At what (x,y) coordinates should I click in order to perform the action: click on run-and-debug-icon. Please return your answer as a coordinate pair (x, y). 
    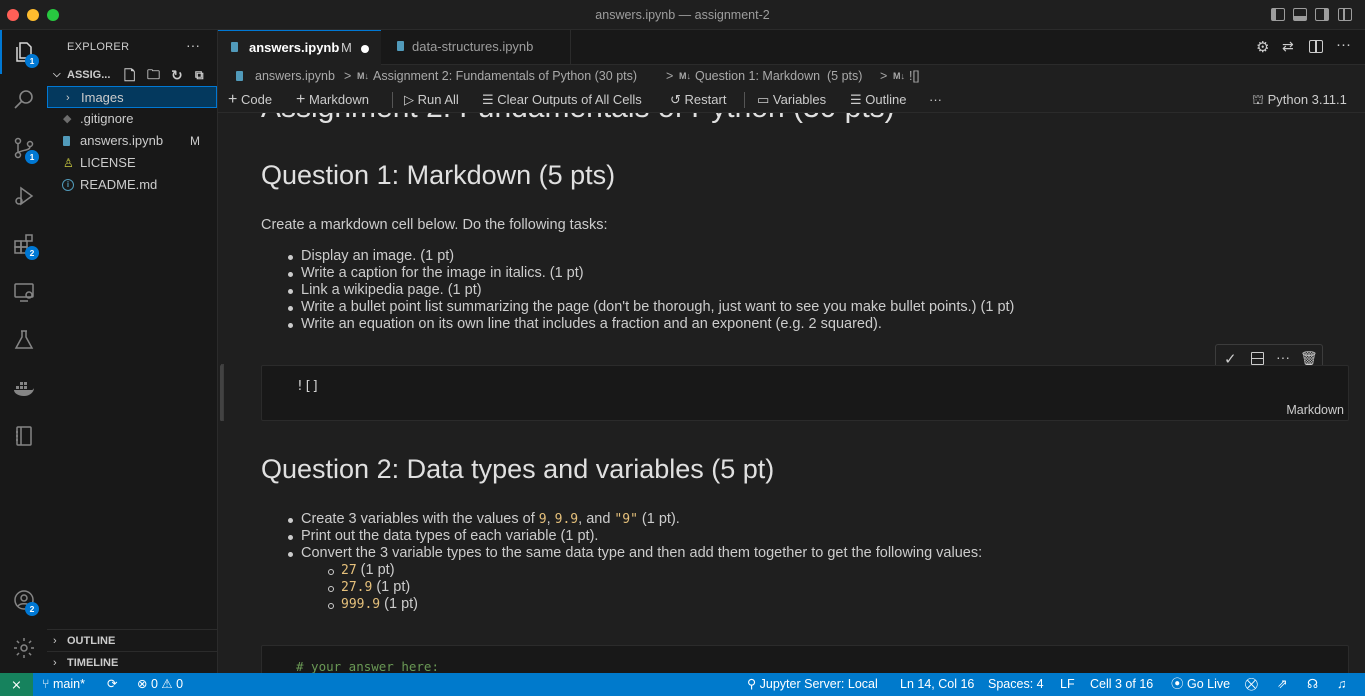
    Looking at the image, I should click on (23, 196).